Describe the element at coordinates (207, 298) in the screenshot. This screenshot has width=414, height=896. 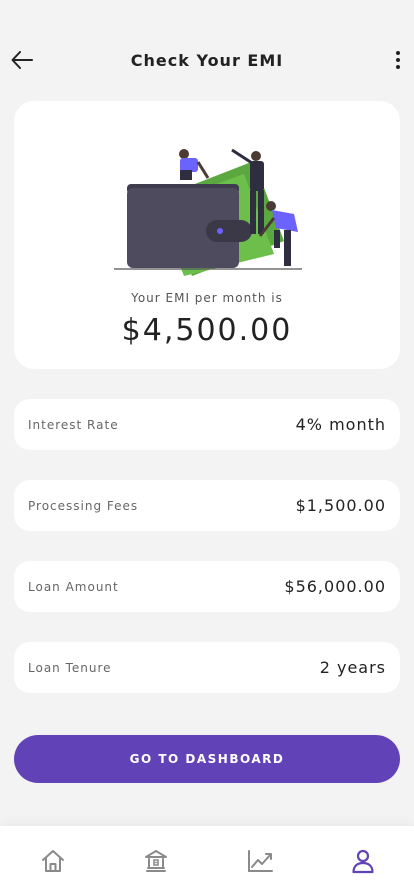
I see `emi-label: Your EMI per month is` at that location.